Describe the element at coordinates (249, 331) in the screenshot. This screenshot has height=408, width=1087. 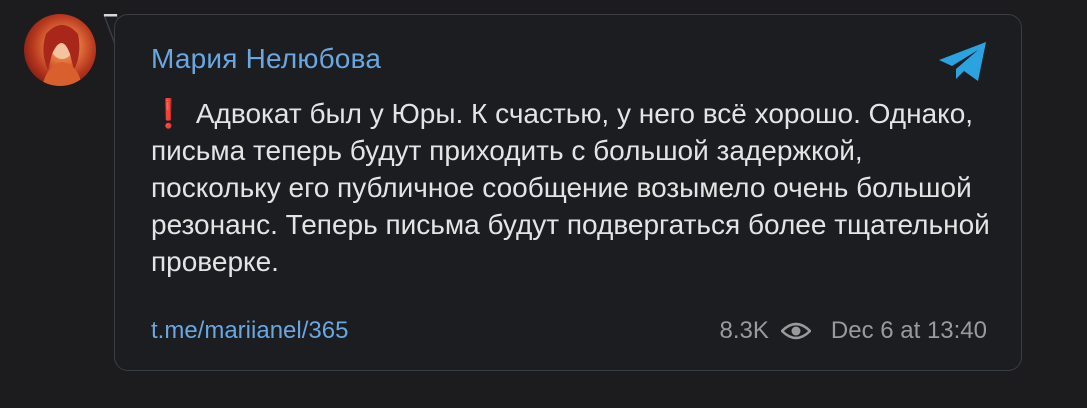
I see `post-link: t.me/mariianel/365` at that location.